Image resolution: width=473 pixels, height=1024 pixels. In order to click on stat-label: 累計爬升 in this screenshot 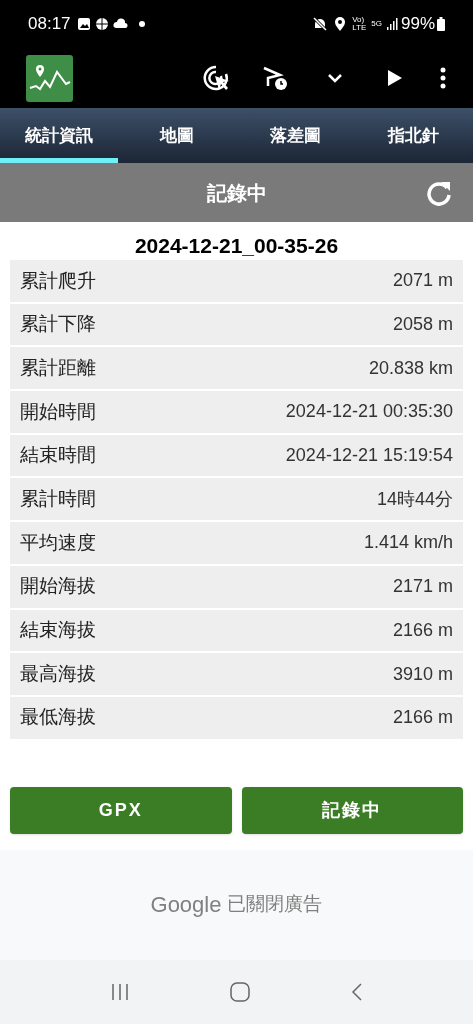, I will do `click(58, 280)`.